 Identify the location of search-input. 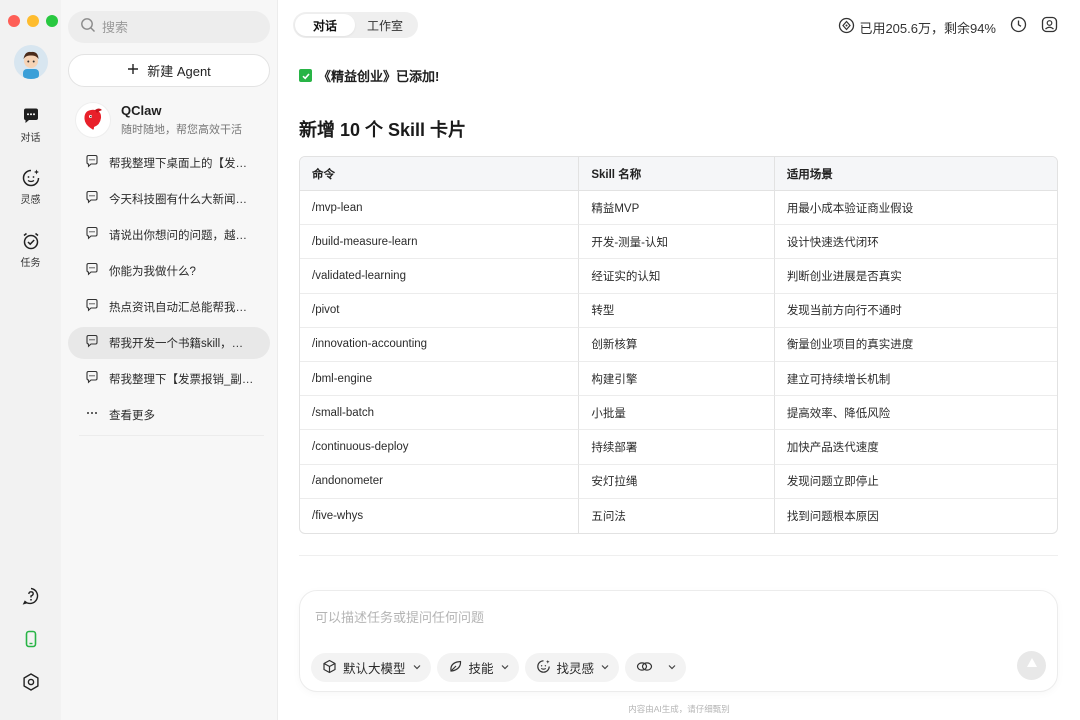
(177, 27).